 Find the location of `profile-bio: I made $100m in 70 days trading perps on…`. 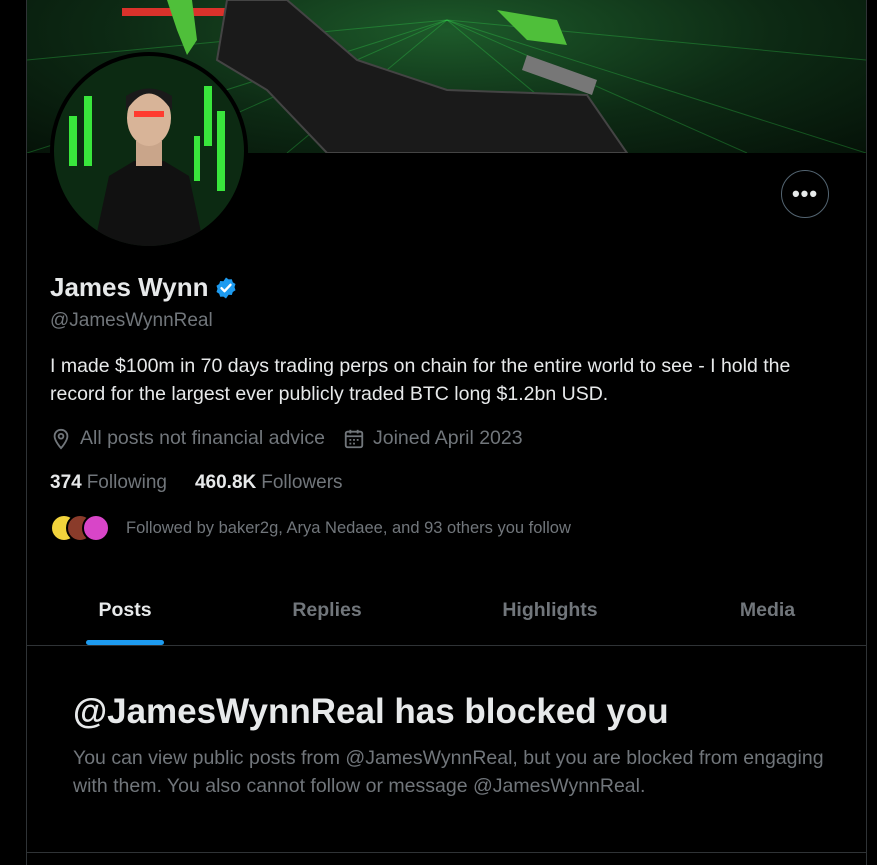

profile-bio: I made $100m in 70 days trading perps on… is located at coordinates (420, 380).